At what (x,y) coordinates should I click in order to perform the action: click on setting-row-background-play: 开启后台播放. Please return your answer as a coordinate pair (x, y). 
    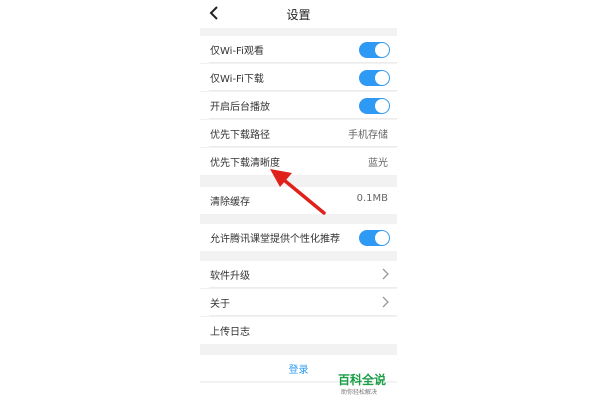
    Looking at the image, I should click on (298, 105).